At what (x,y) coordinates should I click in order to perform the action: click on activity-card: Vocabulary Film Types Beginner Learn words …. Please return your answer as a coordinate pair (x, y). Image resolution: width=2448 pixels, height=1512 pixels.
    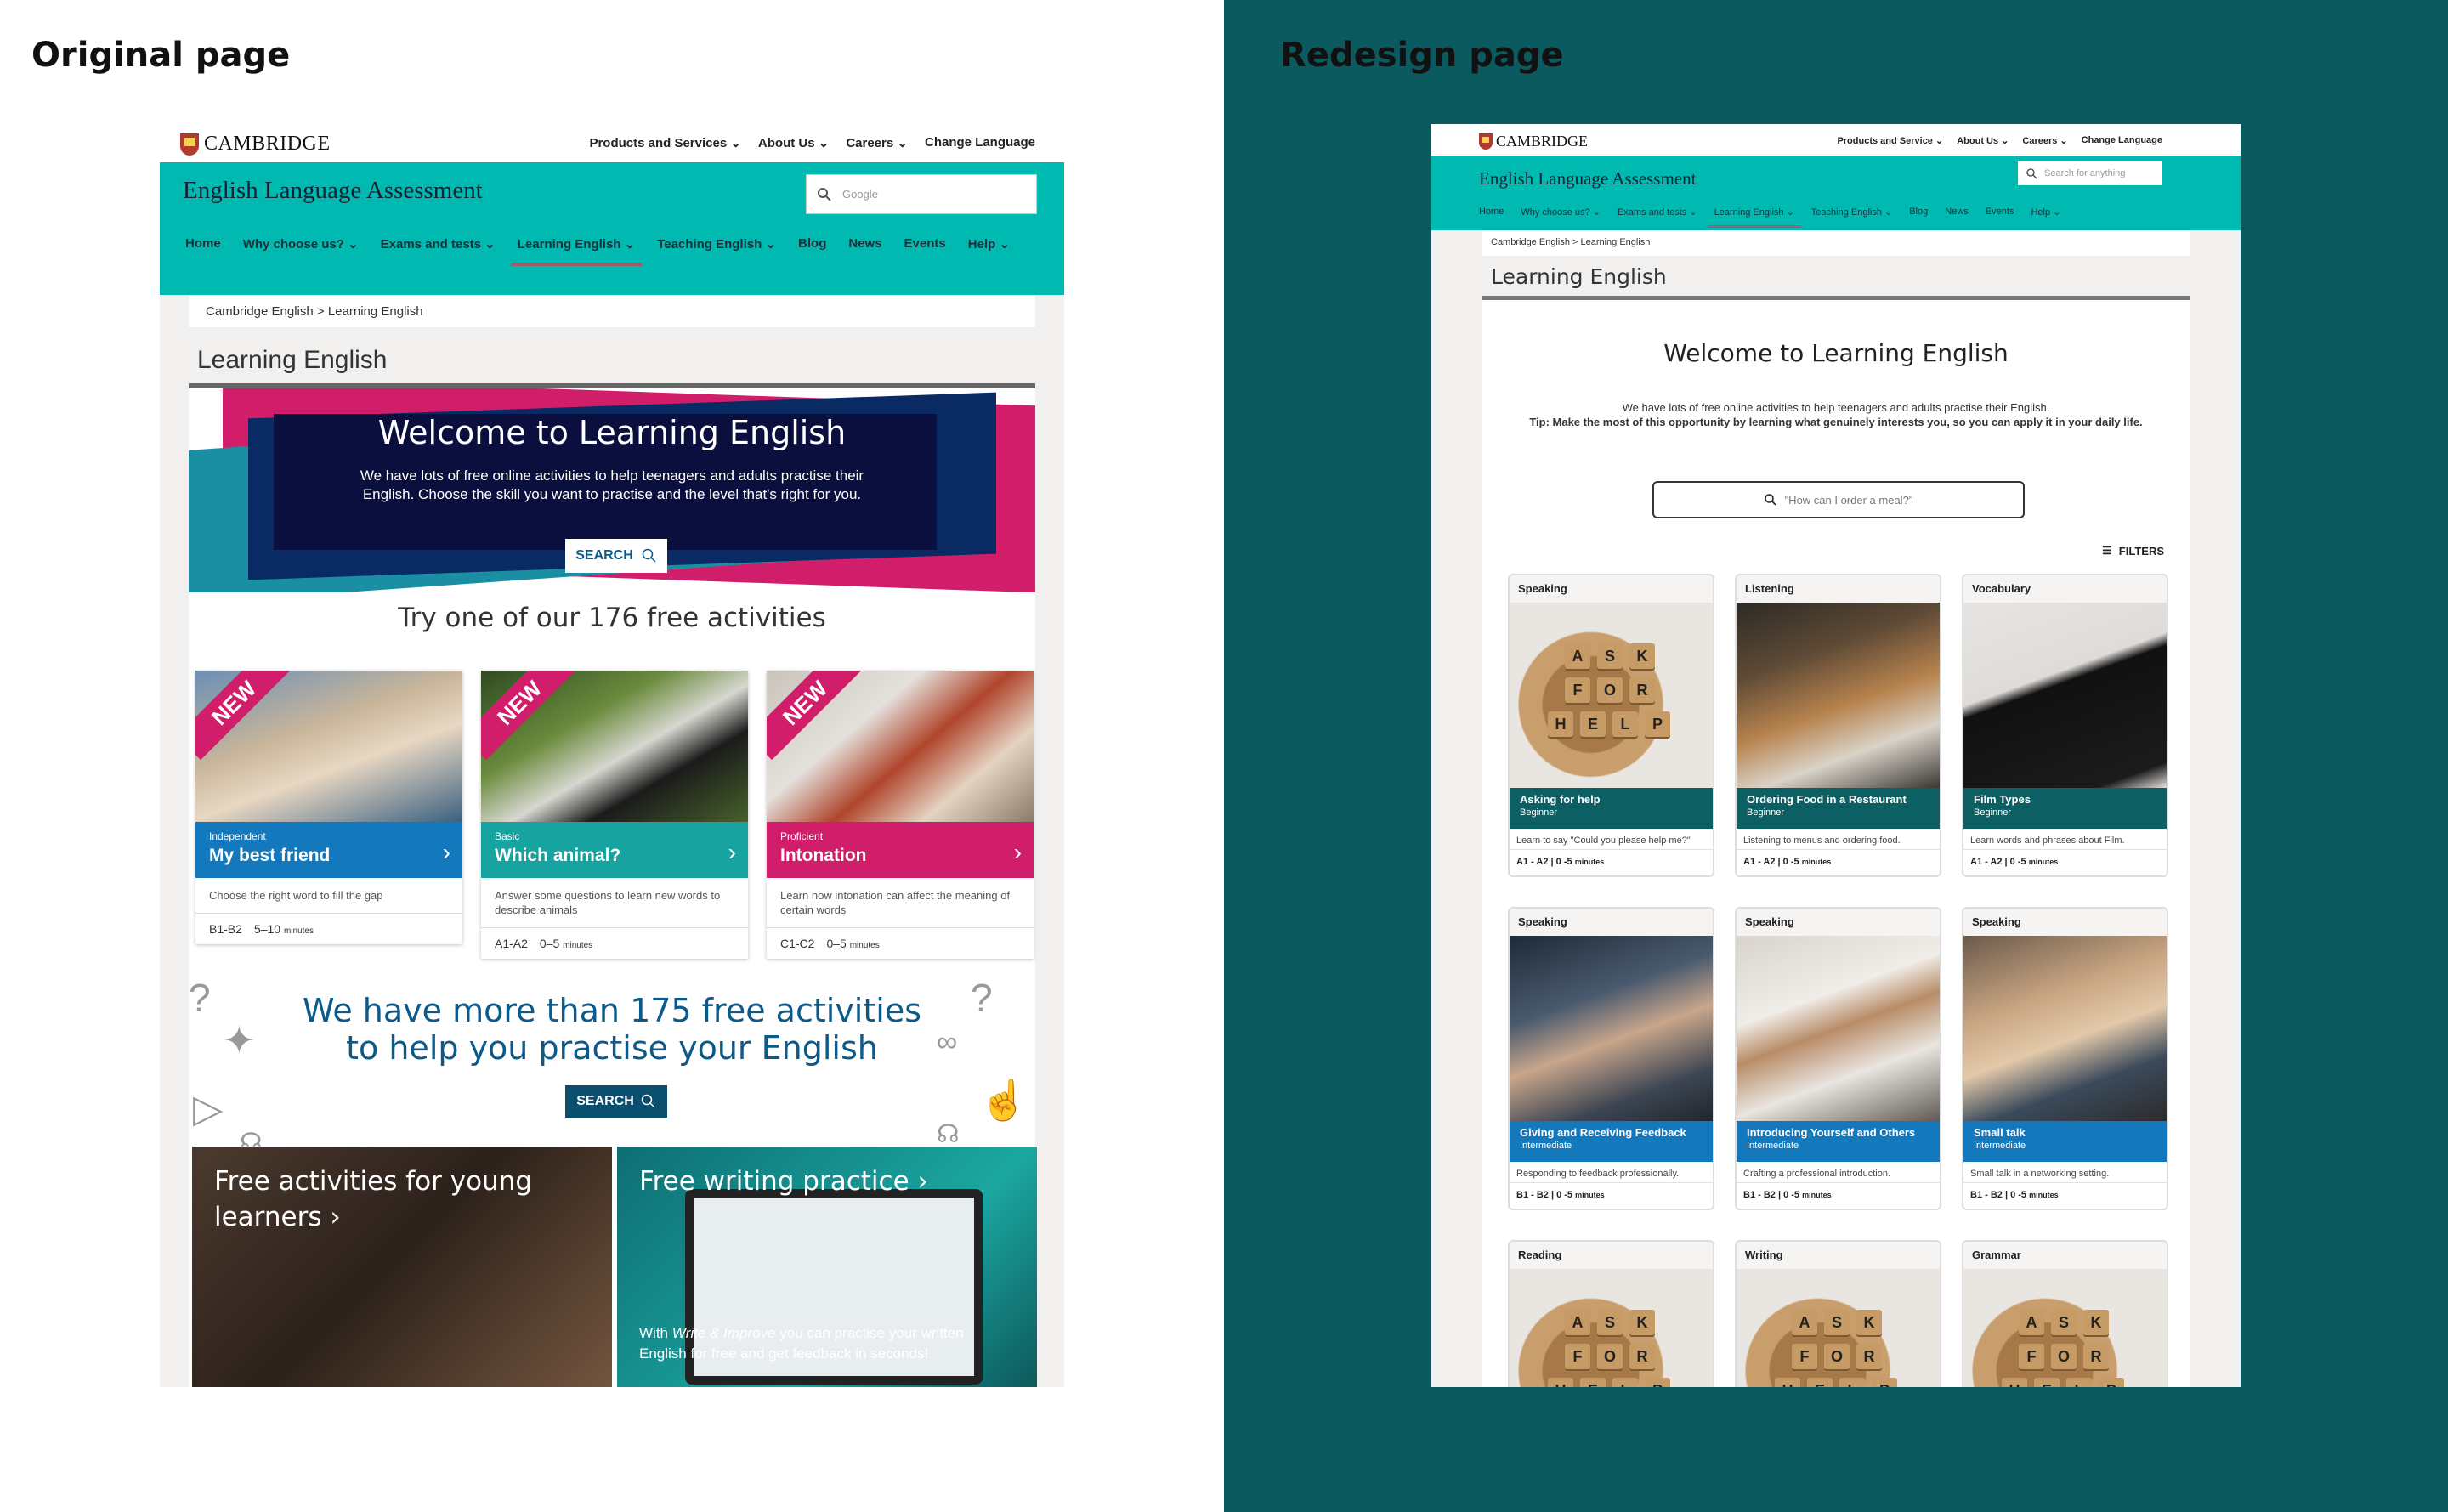
    Looking at the image, I should click on (2065, 725).